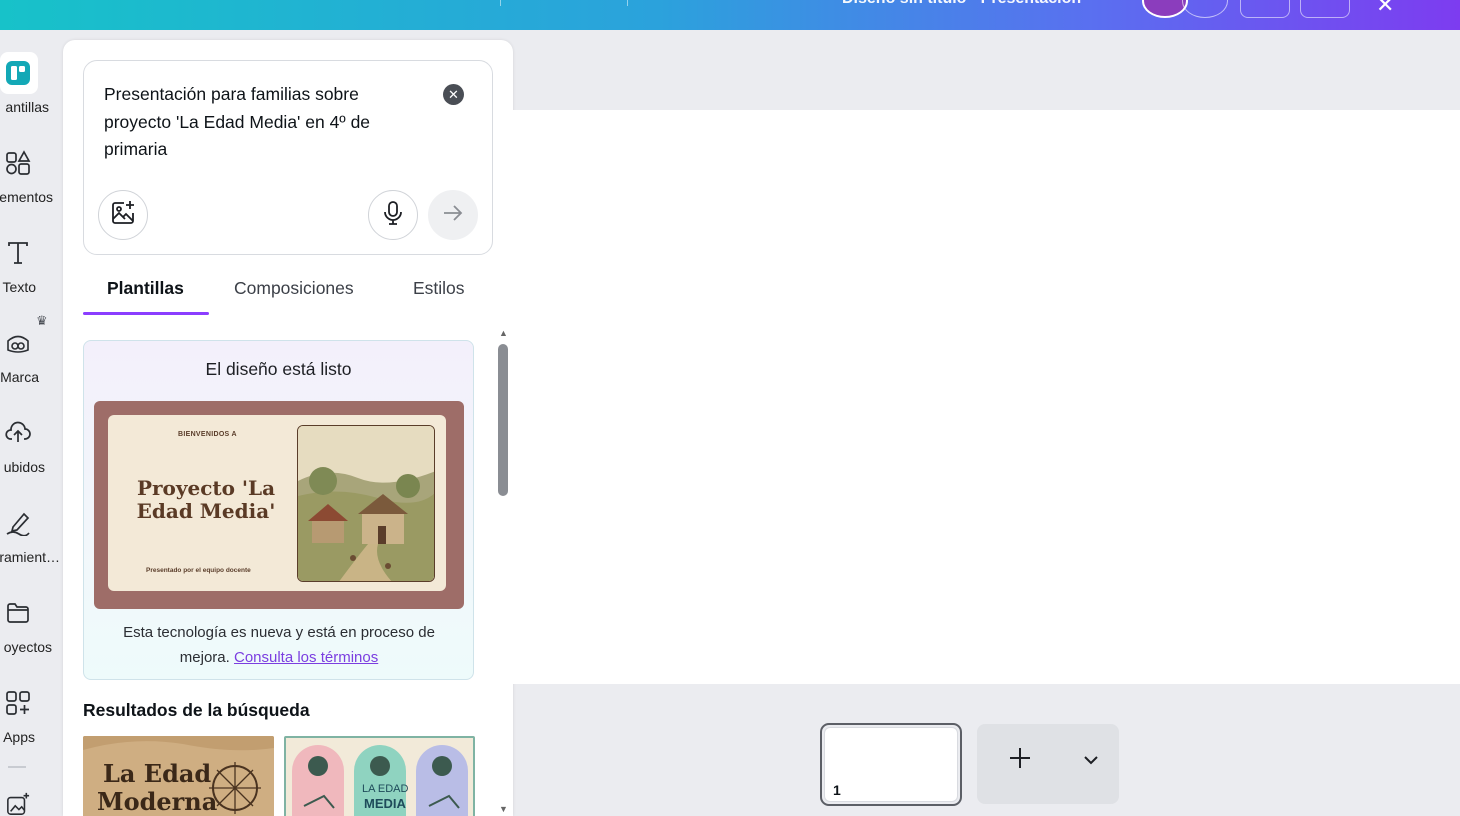  What do you see at coordinates (1325, 9) in the screenshot?
I see `comments-button` at bounding box center [1325, 9].